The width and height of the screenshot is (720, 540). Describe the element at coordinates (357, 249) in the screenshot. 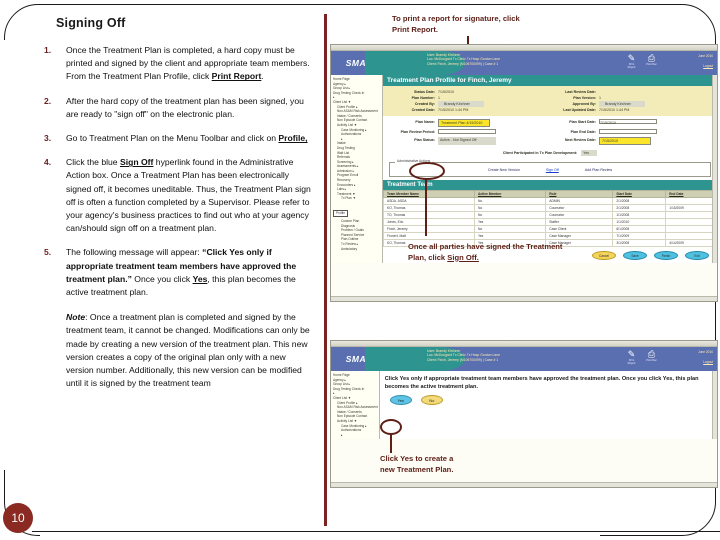

I see `nav-item: Ambulatory` at that location.